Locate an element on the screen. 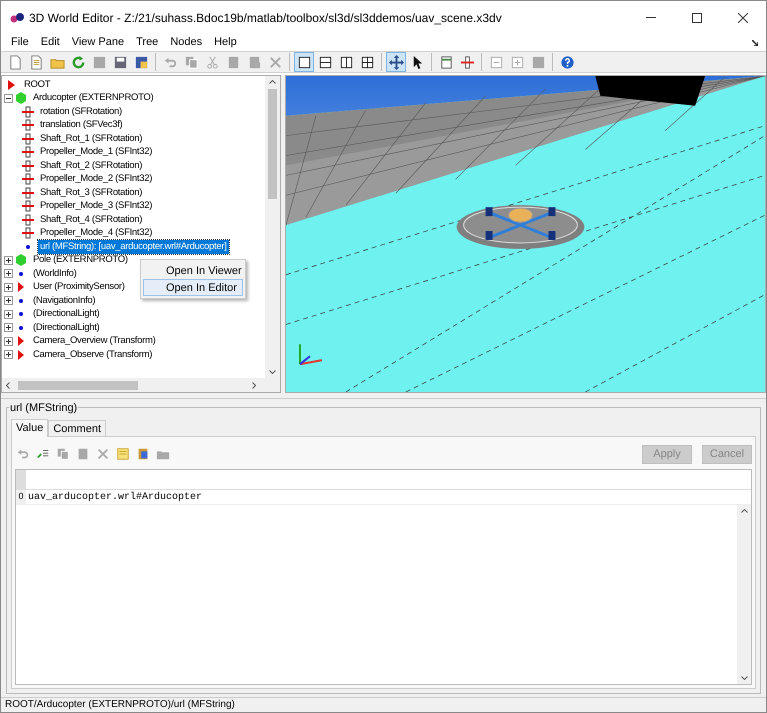  tree-node: translation (SFVec3f) is located at coordinates (81, 125).